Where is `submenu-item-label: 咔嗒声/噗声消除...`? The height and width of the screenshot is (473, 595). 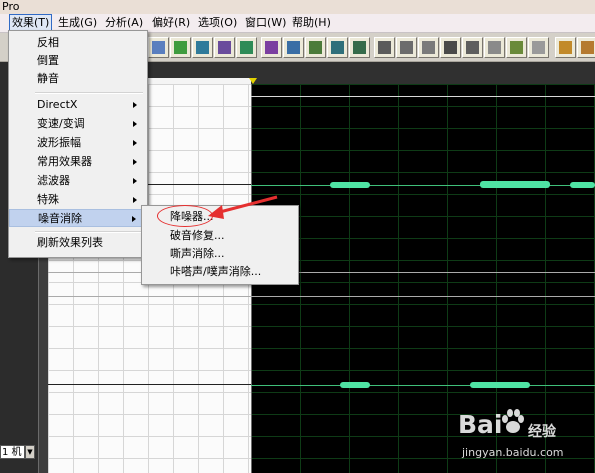
submenu-item-label: 咔嗒声/噗声消除... is located at coordinates (216, 271).